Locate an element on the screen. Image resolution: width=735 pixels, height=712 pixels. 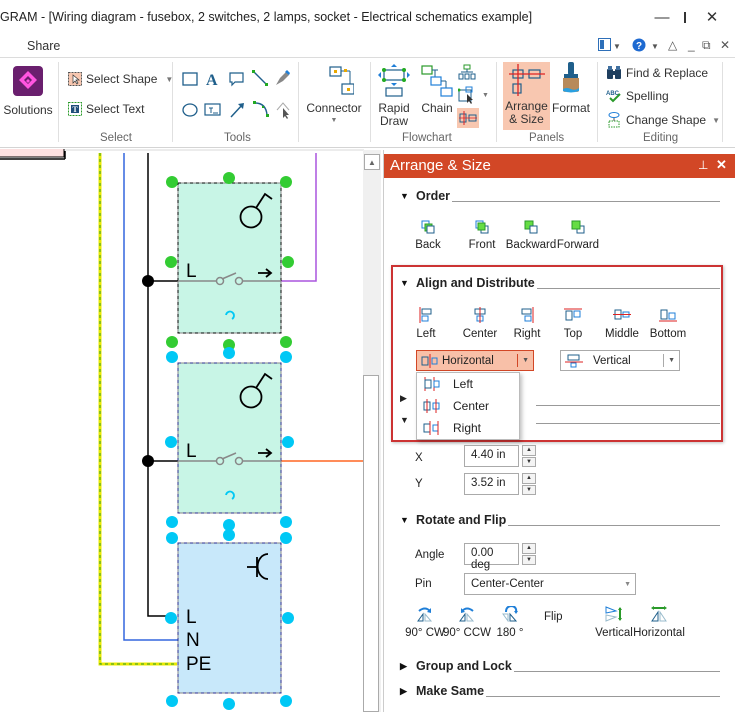
spelling-label: Spelling is located at coordinates (647, 96).